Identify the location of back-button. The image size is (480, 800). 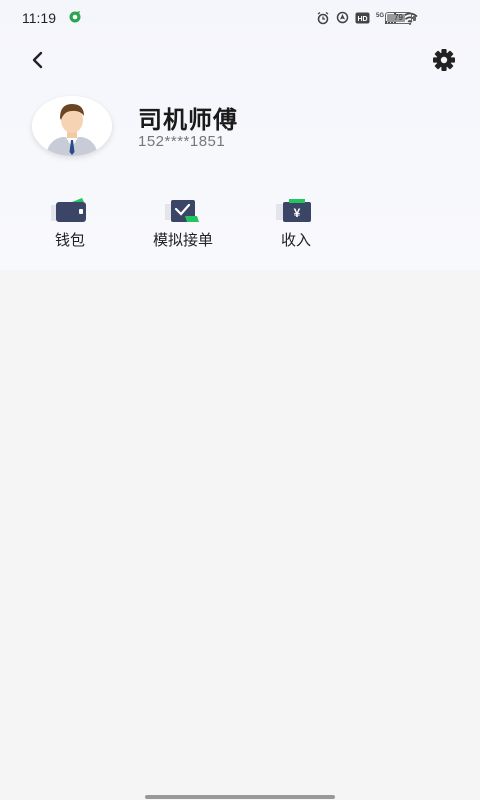
(38, 60).